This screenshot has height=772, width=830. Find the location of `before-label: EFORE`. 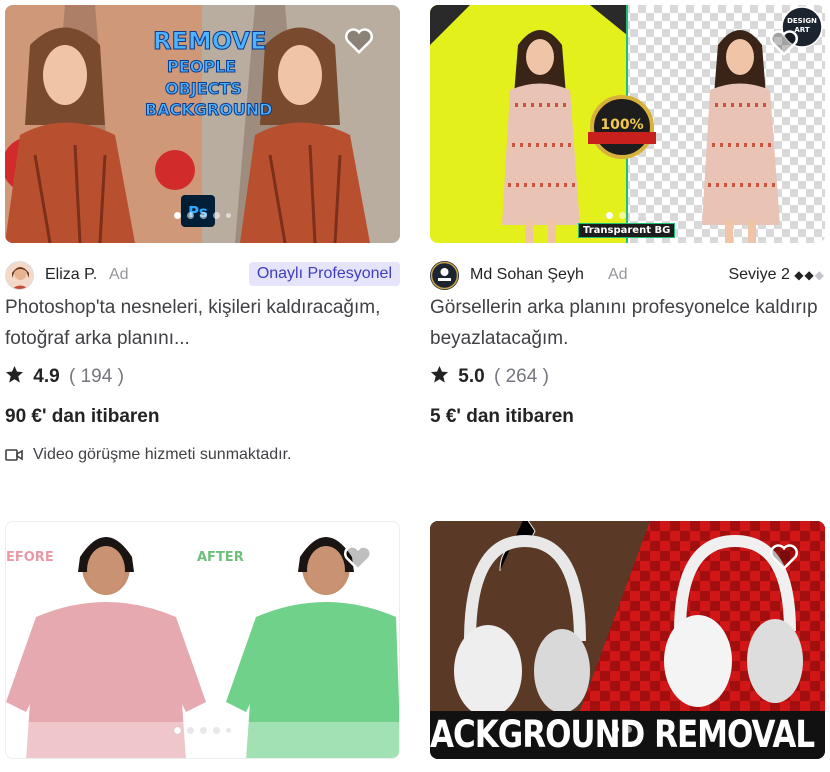

before-label: EFORE is located at coordinates (30, 557).